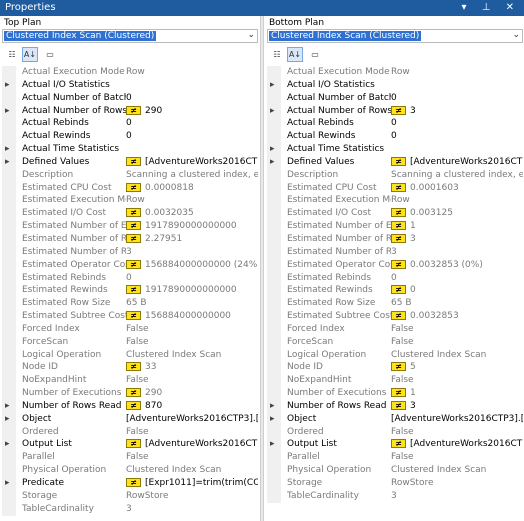 This screenshot has height=521, width=524. What do you see at coordinates (130, 368) in the screenshot?
I see `property-row: Node ID ≠ 33` at bounding box center [130, 368].